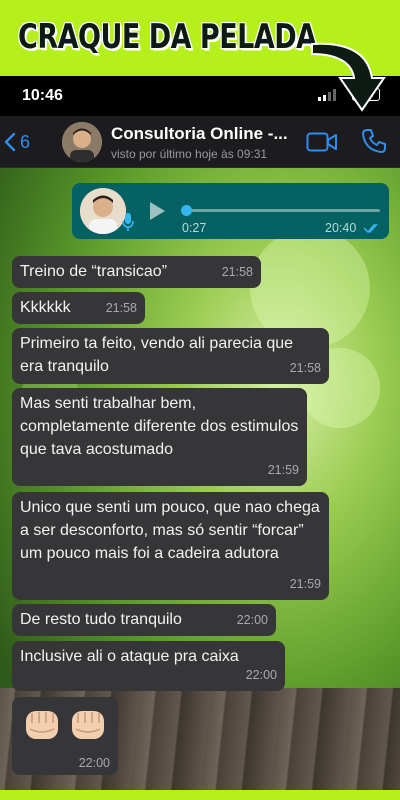  I want to click on banner-title: CRAQUE DA PELADA, so click(167, 37).